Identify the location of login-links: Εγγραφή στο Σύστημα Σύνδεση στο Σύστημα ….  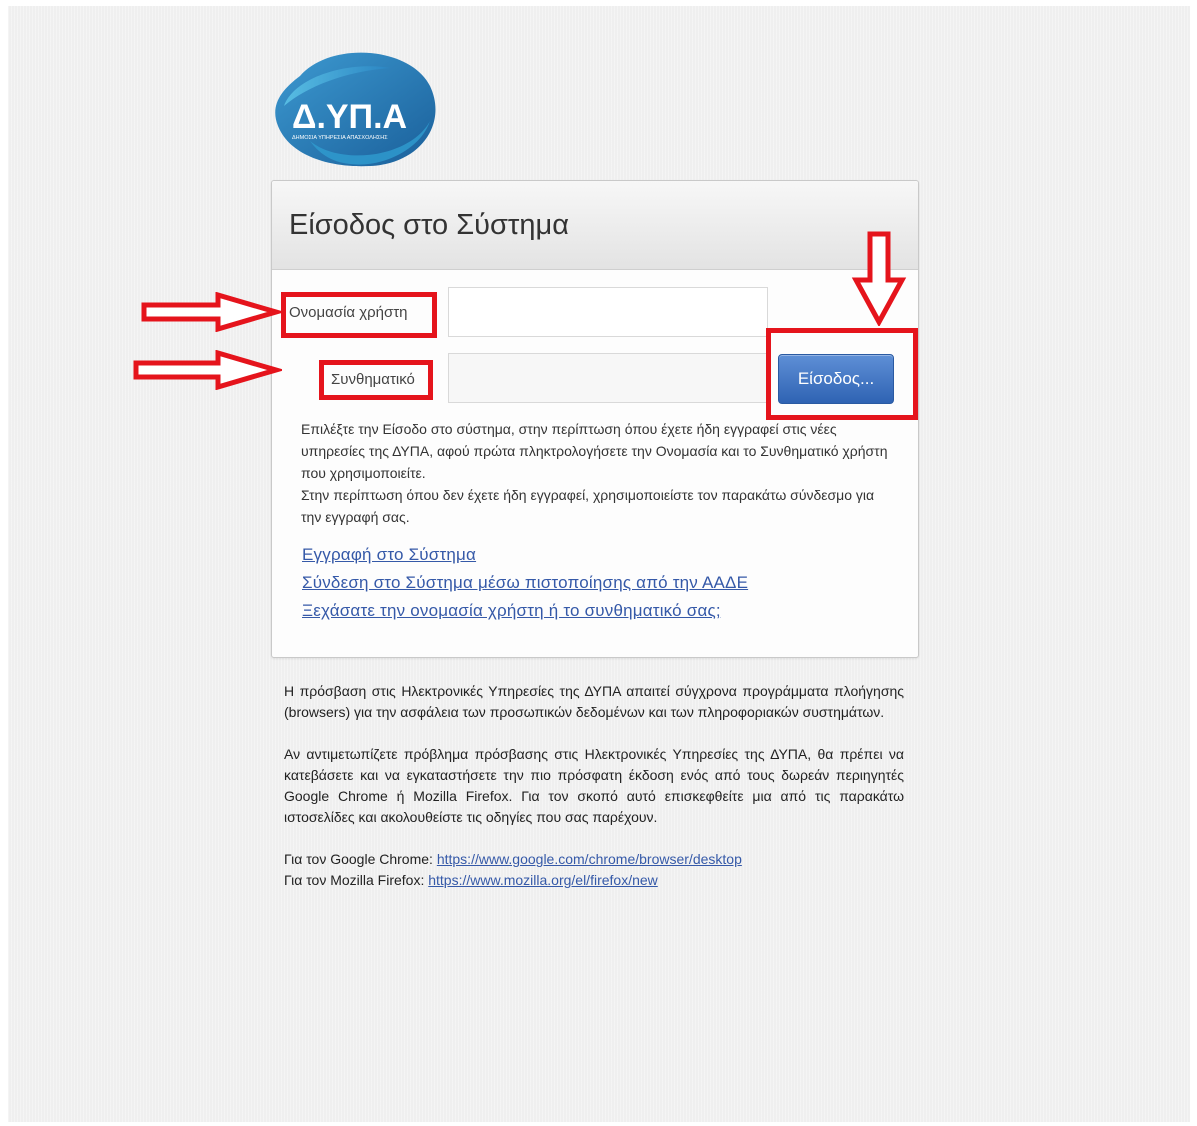
(525, 583).